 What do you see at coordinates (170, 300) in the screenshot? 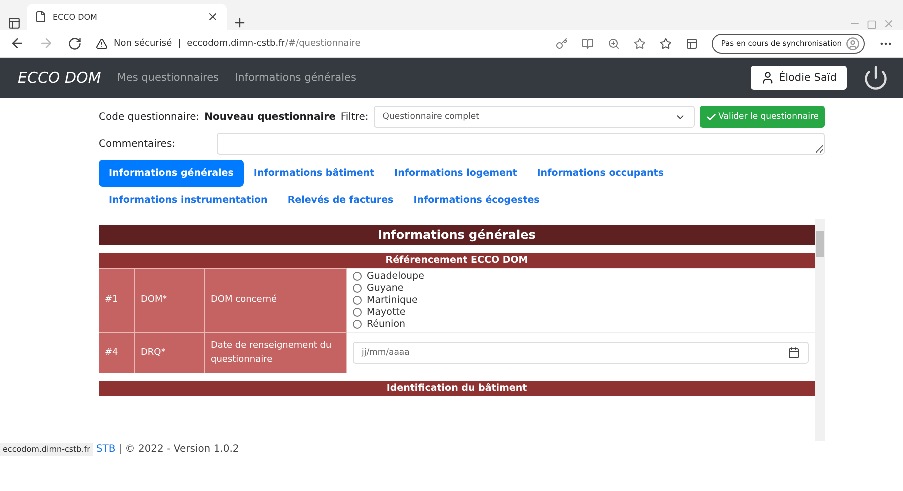
I see `table-cell: DOM*` at bounding box center [170, 300].